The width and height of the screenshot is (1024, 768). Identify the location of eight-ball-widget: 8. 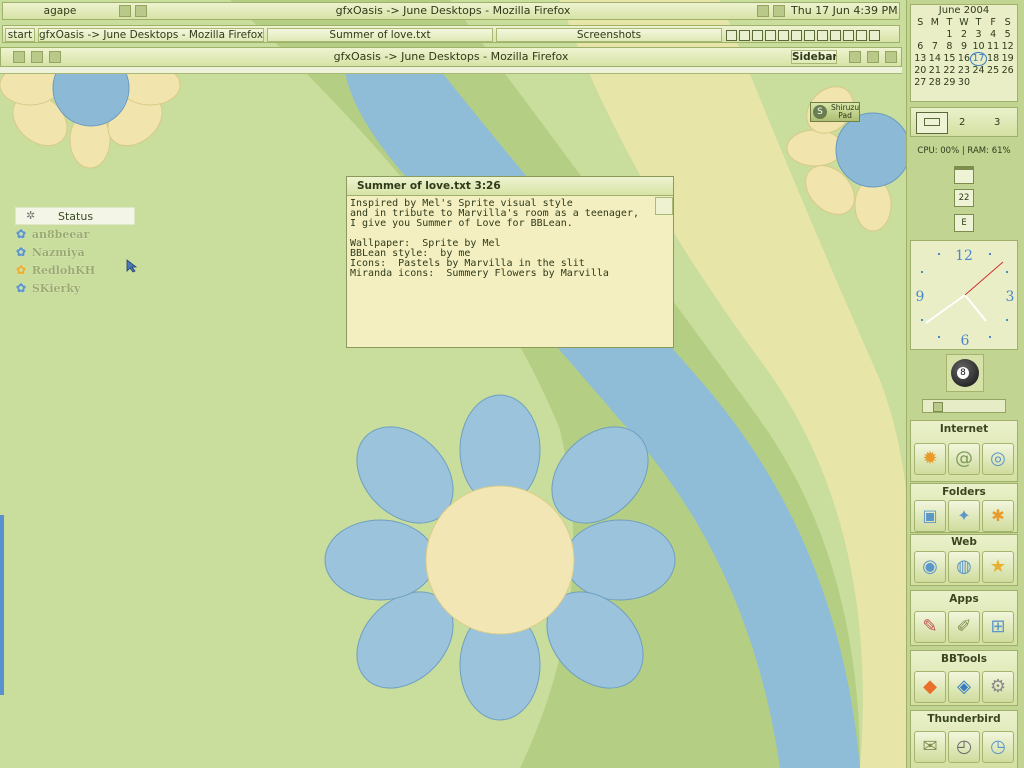
(965, 373).